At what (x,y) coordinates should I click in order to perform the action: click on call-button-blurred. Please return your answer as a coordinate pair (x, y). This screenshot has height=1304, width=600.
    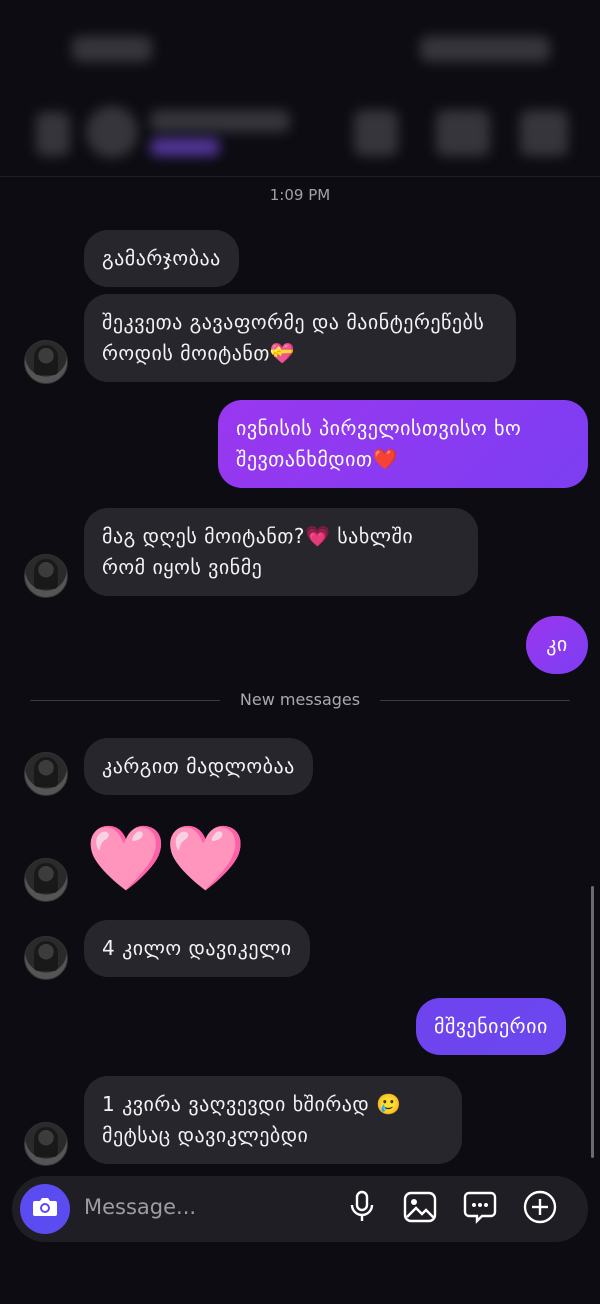
    Looking at the image, I should click on (376, 133).